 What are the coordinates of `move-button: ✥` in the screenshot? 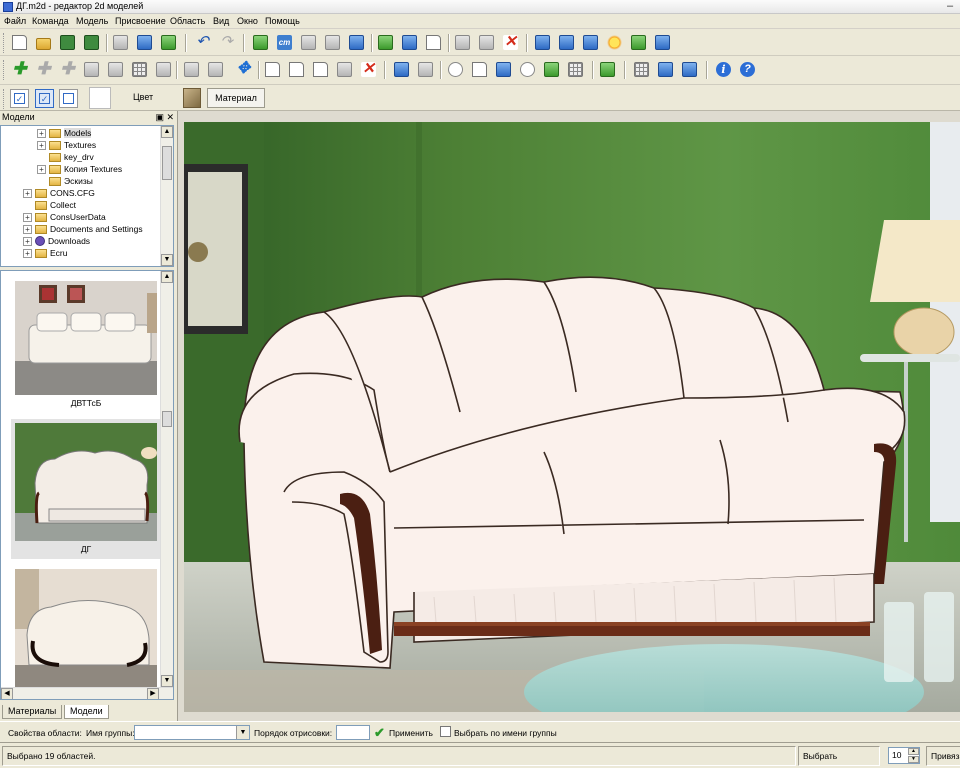 It's located at (243, 69).